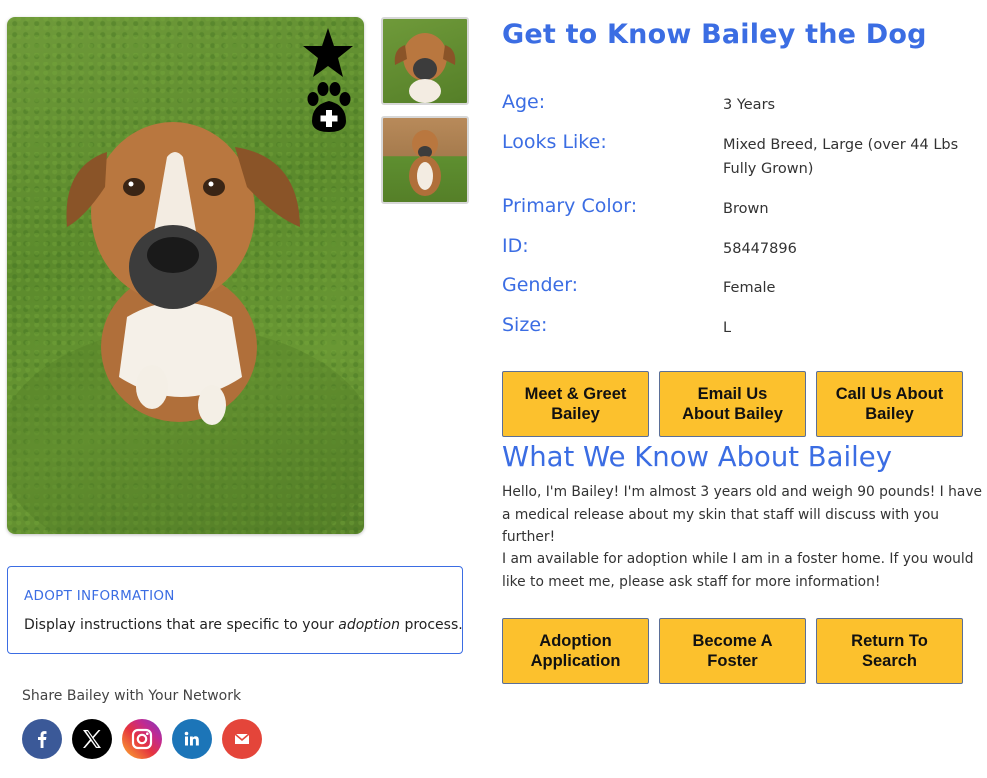  What do you see at coordinates (540, 285) in the screenshot?
I see `detail-label: Gender:` at bounding box center [540, 285].